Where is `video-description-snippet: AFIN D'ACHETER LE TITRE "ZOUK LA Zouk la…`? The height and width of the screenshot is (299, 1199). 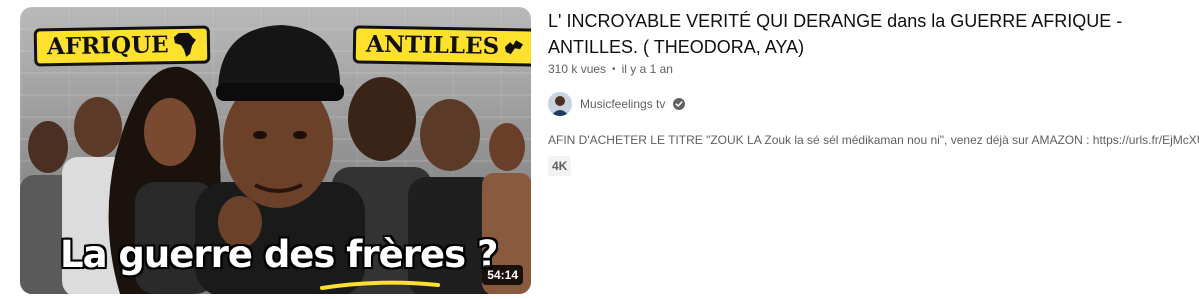
video-description-snippet: AFIN D'ACHETER LE TITRE "ZOUK LA Zouk la… is located at coordinates (873, 140).